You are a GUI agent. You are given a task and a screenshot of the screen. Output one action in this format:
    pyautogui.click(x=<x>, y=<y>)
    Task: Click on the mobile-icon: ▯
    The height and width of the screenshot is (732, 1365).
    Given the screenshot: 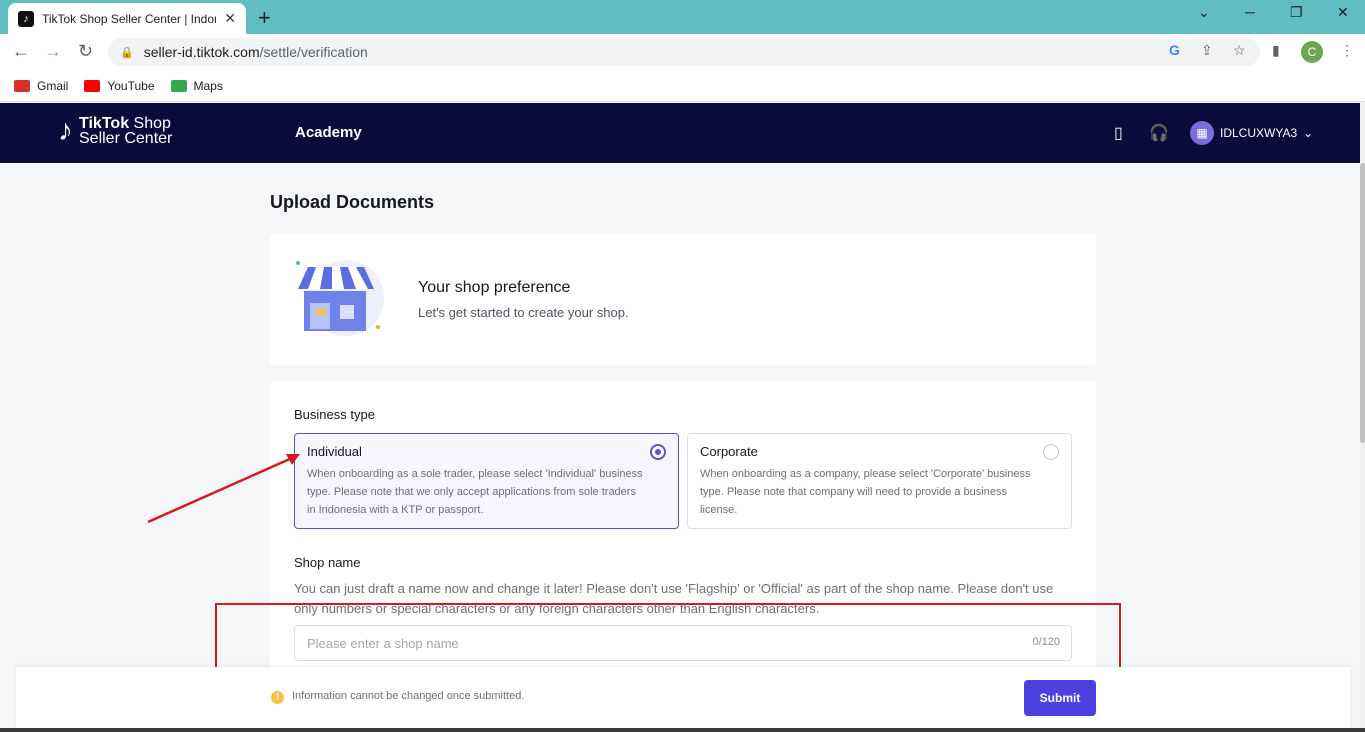 What is the action you would take?
    pyautogui.click(x=1118, y=133)
    